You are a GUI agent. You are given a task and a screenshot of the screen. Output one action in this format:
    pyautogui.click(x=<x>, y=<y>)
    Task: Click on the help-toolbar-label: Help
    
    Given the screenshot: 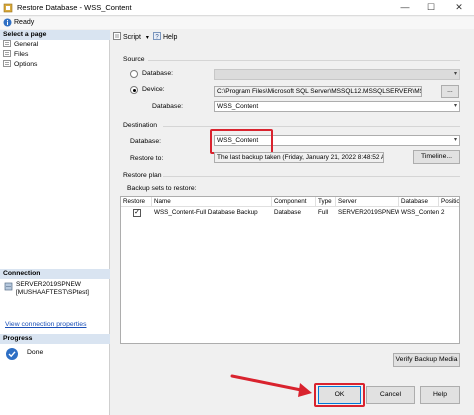 What is the action you would take?
    pyautogui.click(x=170, y=37)
    